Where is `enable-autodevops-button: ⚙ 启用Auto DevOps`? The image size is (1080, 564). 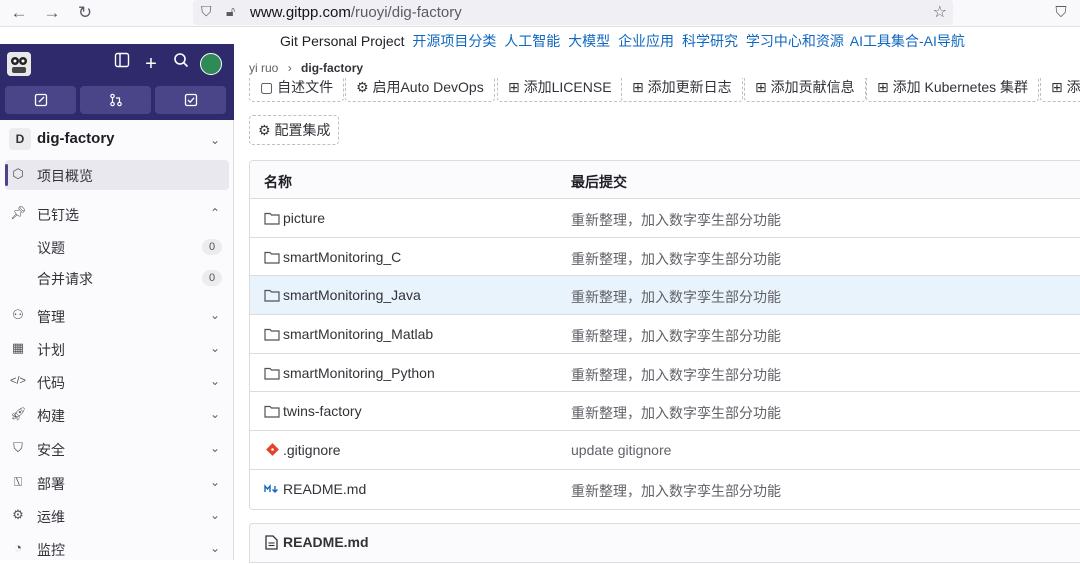
enable-autodevops-button: ⚙ 启用Auto DevOps is located at coordinates (420, 90).